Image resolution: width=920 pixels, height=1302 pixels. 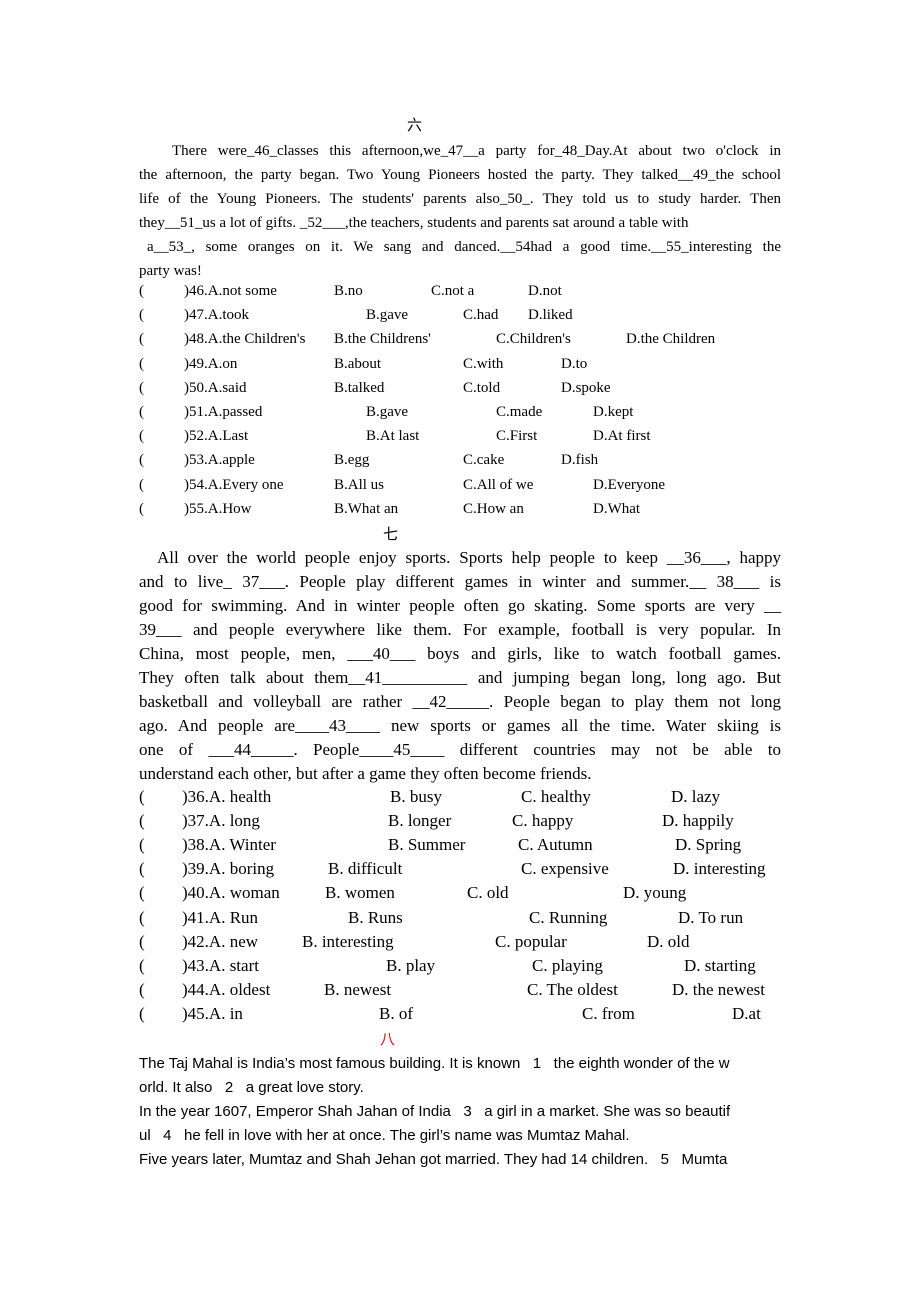 I want to click on option-c: C. Autumn, so click(x=555, y=844).